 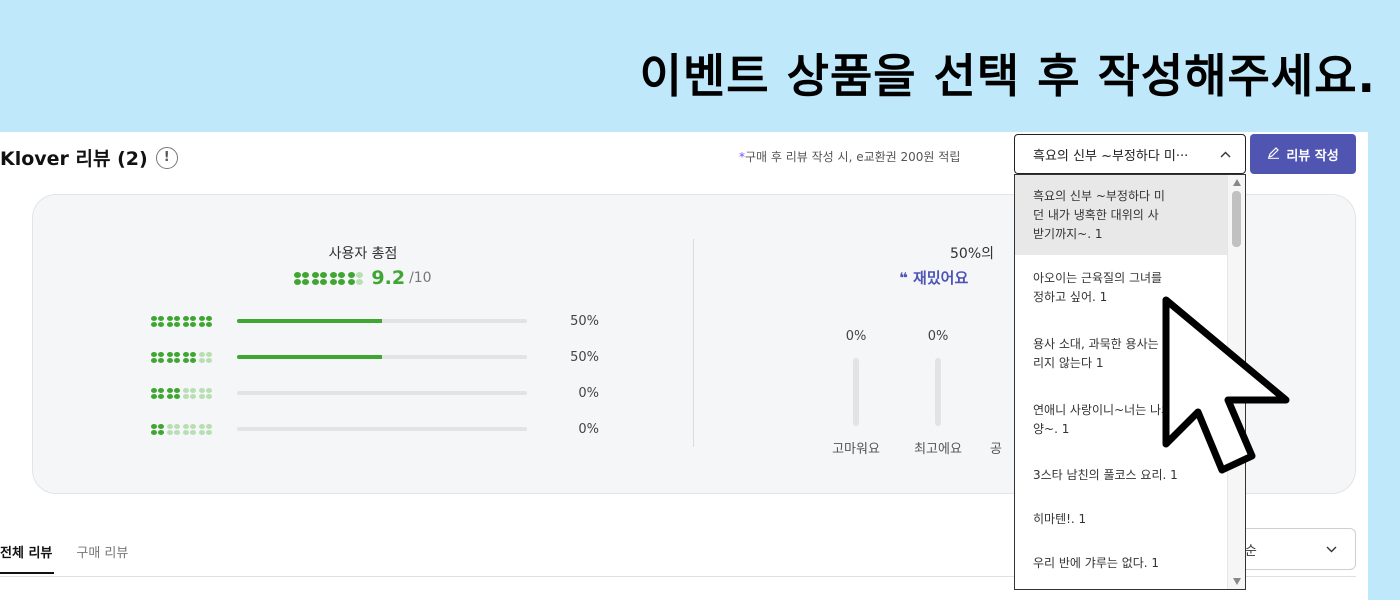 I want to click on user-score-row: 9.2 /10, so click(x=363, y=278).